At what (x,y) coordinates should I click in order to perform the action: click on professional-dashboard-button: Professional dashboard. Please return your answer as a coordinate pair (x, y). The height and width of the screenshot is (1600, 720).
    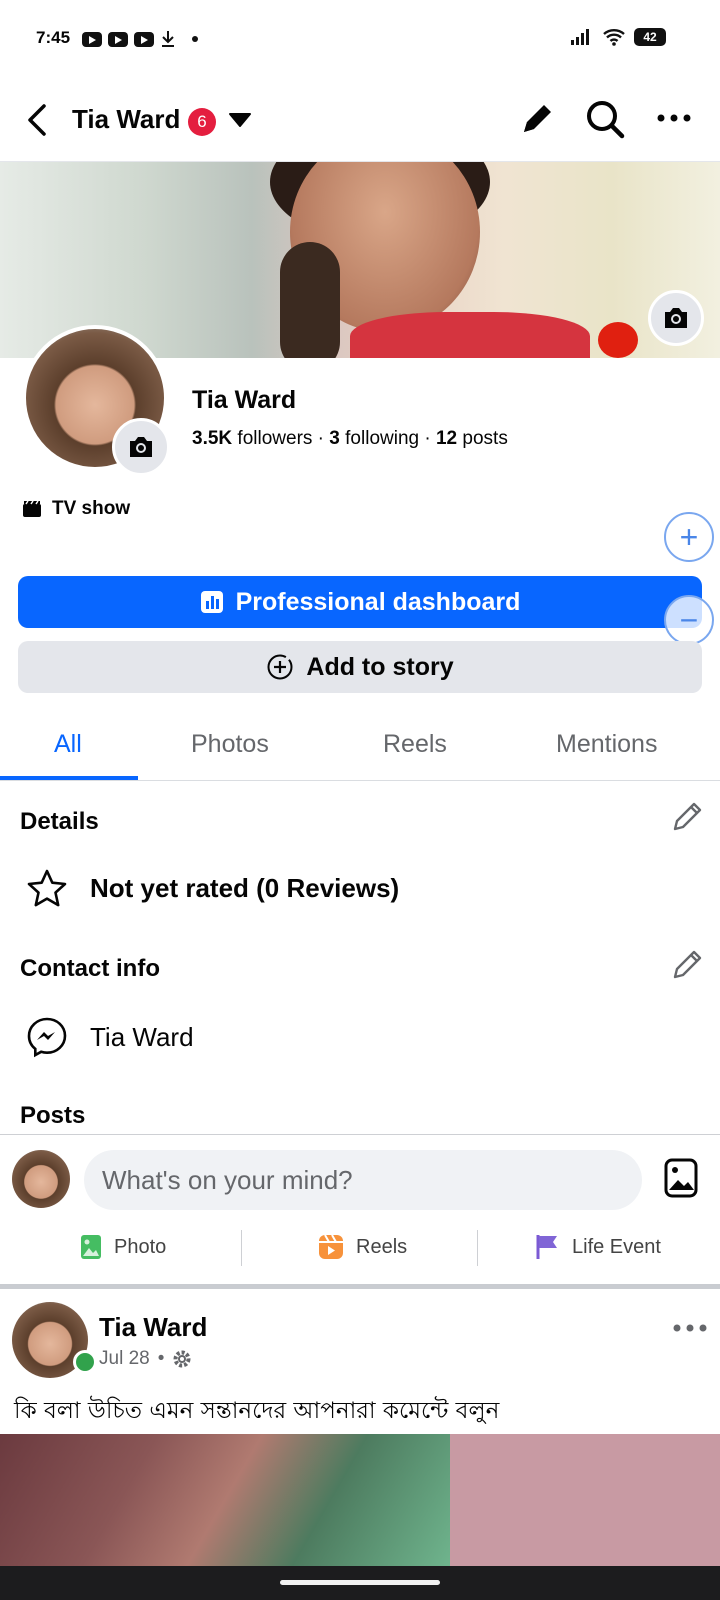
    Looking at the image, I should click on (360, 602).